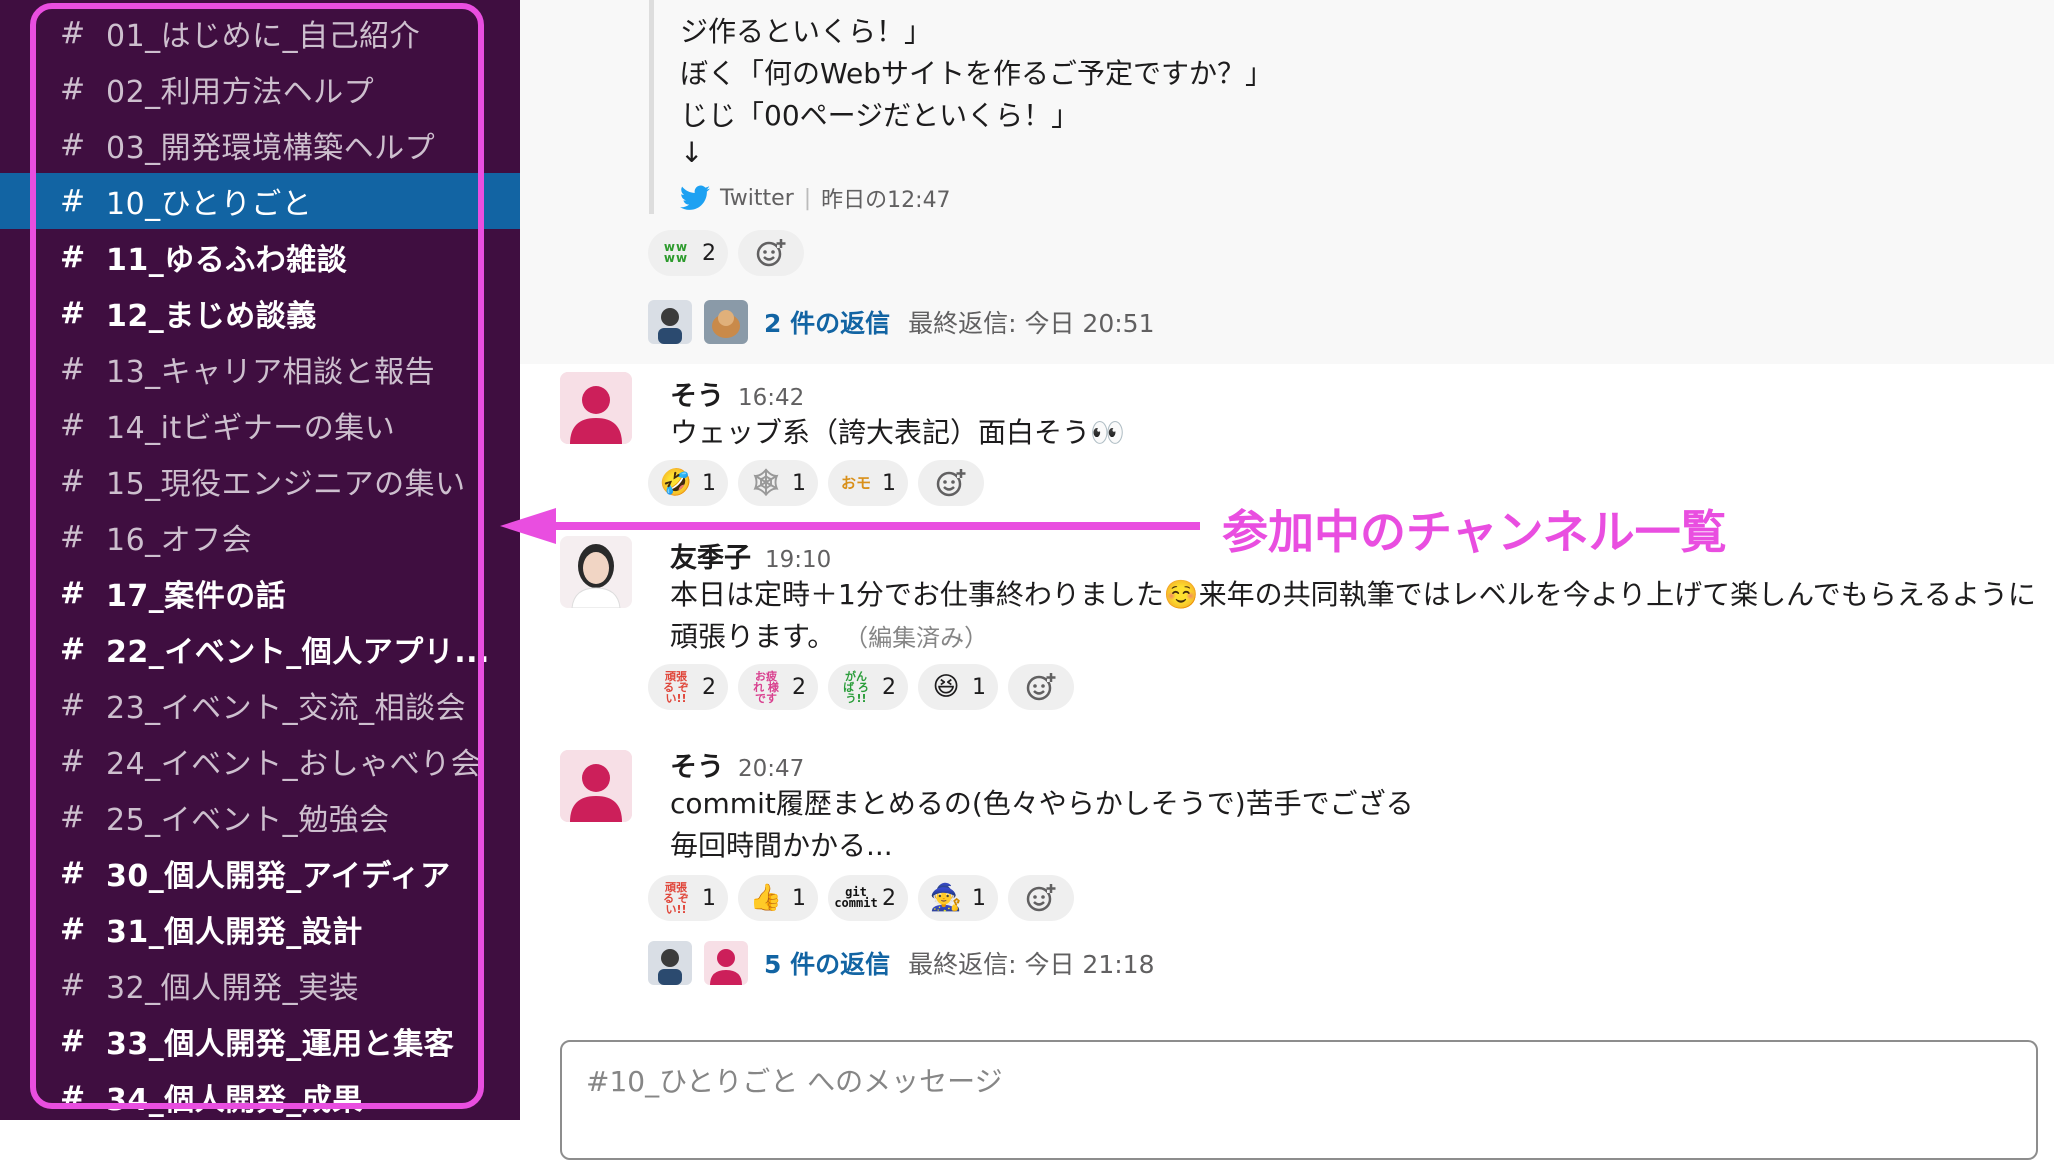  I want to click on rofl-emoji-icon: 🤣, so click(676, 482).